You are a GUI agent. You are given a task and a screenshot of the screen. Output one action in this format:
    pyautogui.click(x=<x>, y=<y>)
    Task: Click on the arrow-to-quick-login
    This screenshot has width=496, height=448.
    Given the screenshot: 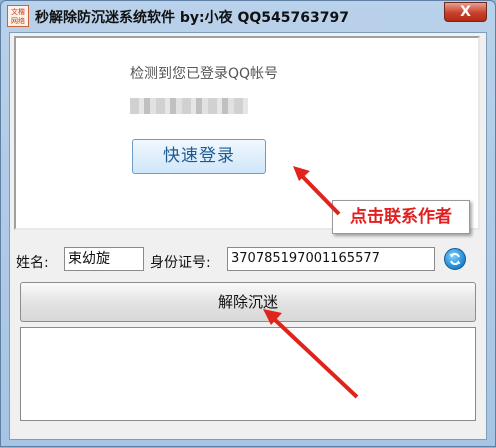 What is the action you would take?
    pyautogui.click(x=320, y=195)
    